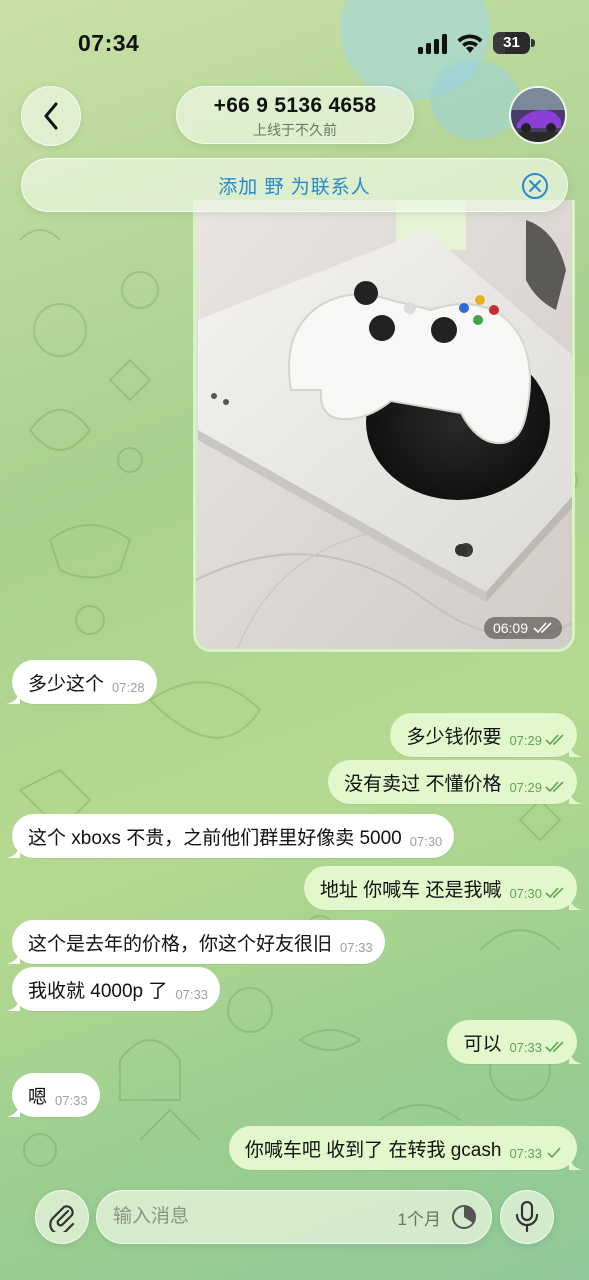 The height and width of the screenshot is (1280, 589). I want to click on photo-timestamp: 06:09, so click(522, 628).